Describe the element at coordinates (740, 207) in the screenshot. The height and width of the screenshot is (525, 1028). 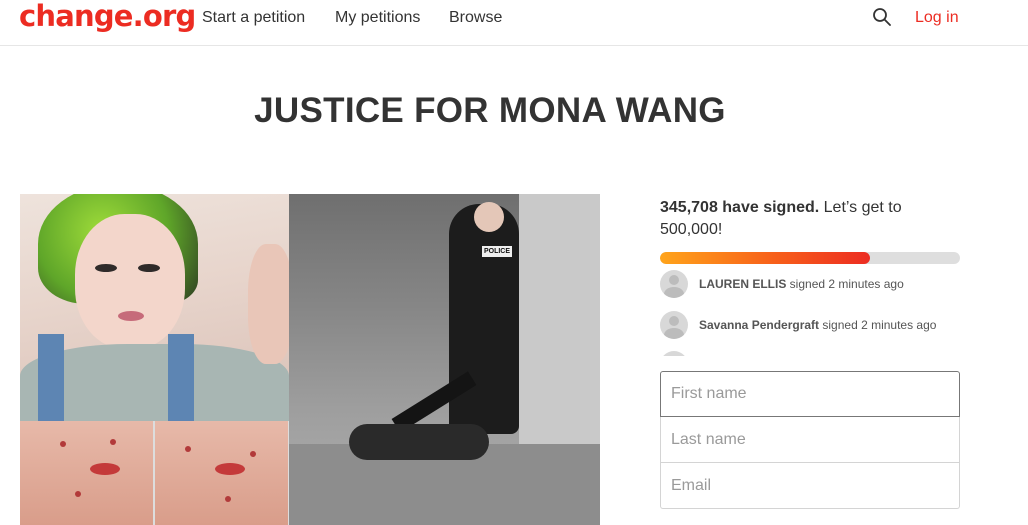
I see `signature-count: 345,708 have signed.` at that location.